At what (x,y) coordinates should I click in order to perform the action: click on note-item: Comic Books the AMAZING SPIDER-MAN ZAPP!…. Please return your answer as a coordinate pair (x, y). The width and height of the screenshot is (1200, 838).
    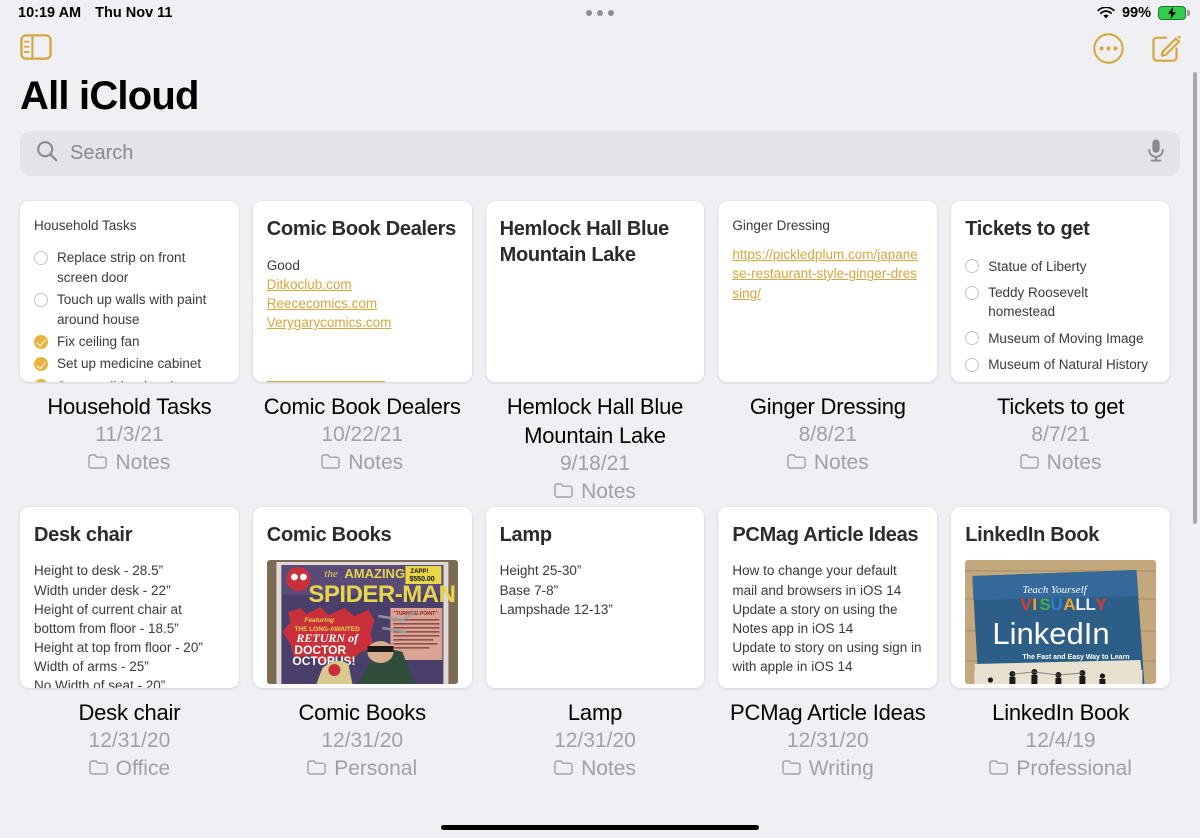
    Looking at the image, I should click on (362, 645).